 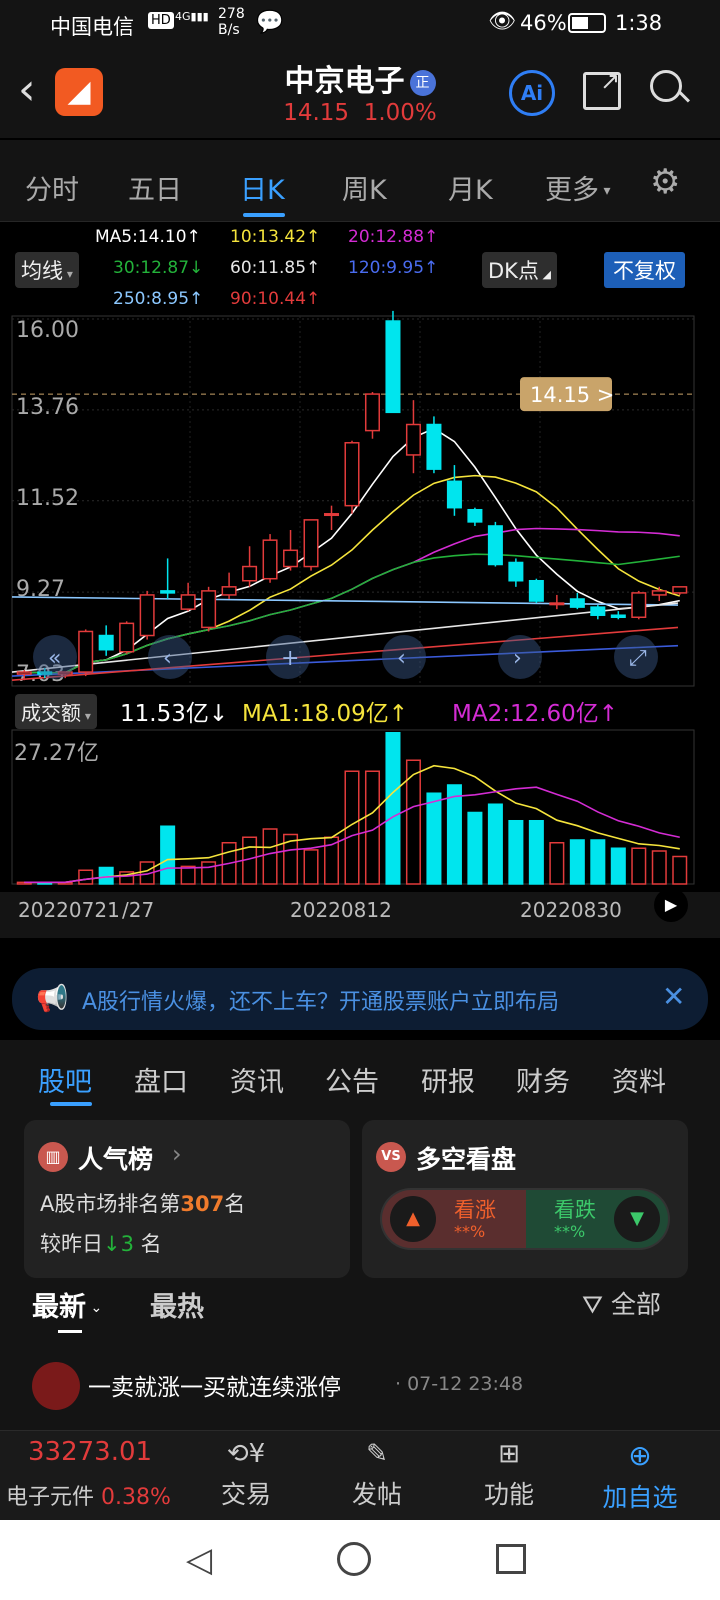 What do you see at coordinates (235, 1204) in the screenshot?
I see `rank-suffix: 名` at bounding box center [235, 1204].